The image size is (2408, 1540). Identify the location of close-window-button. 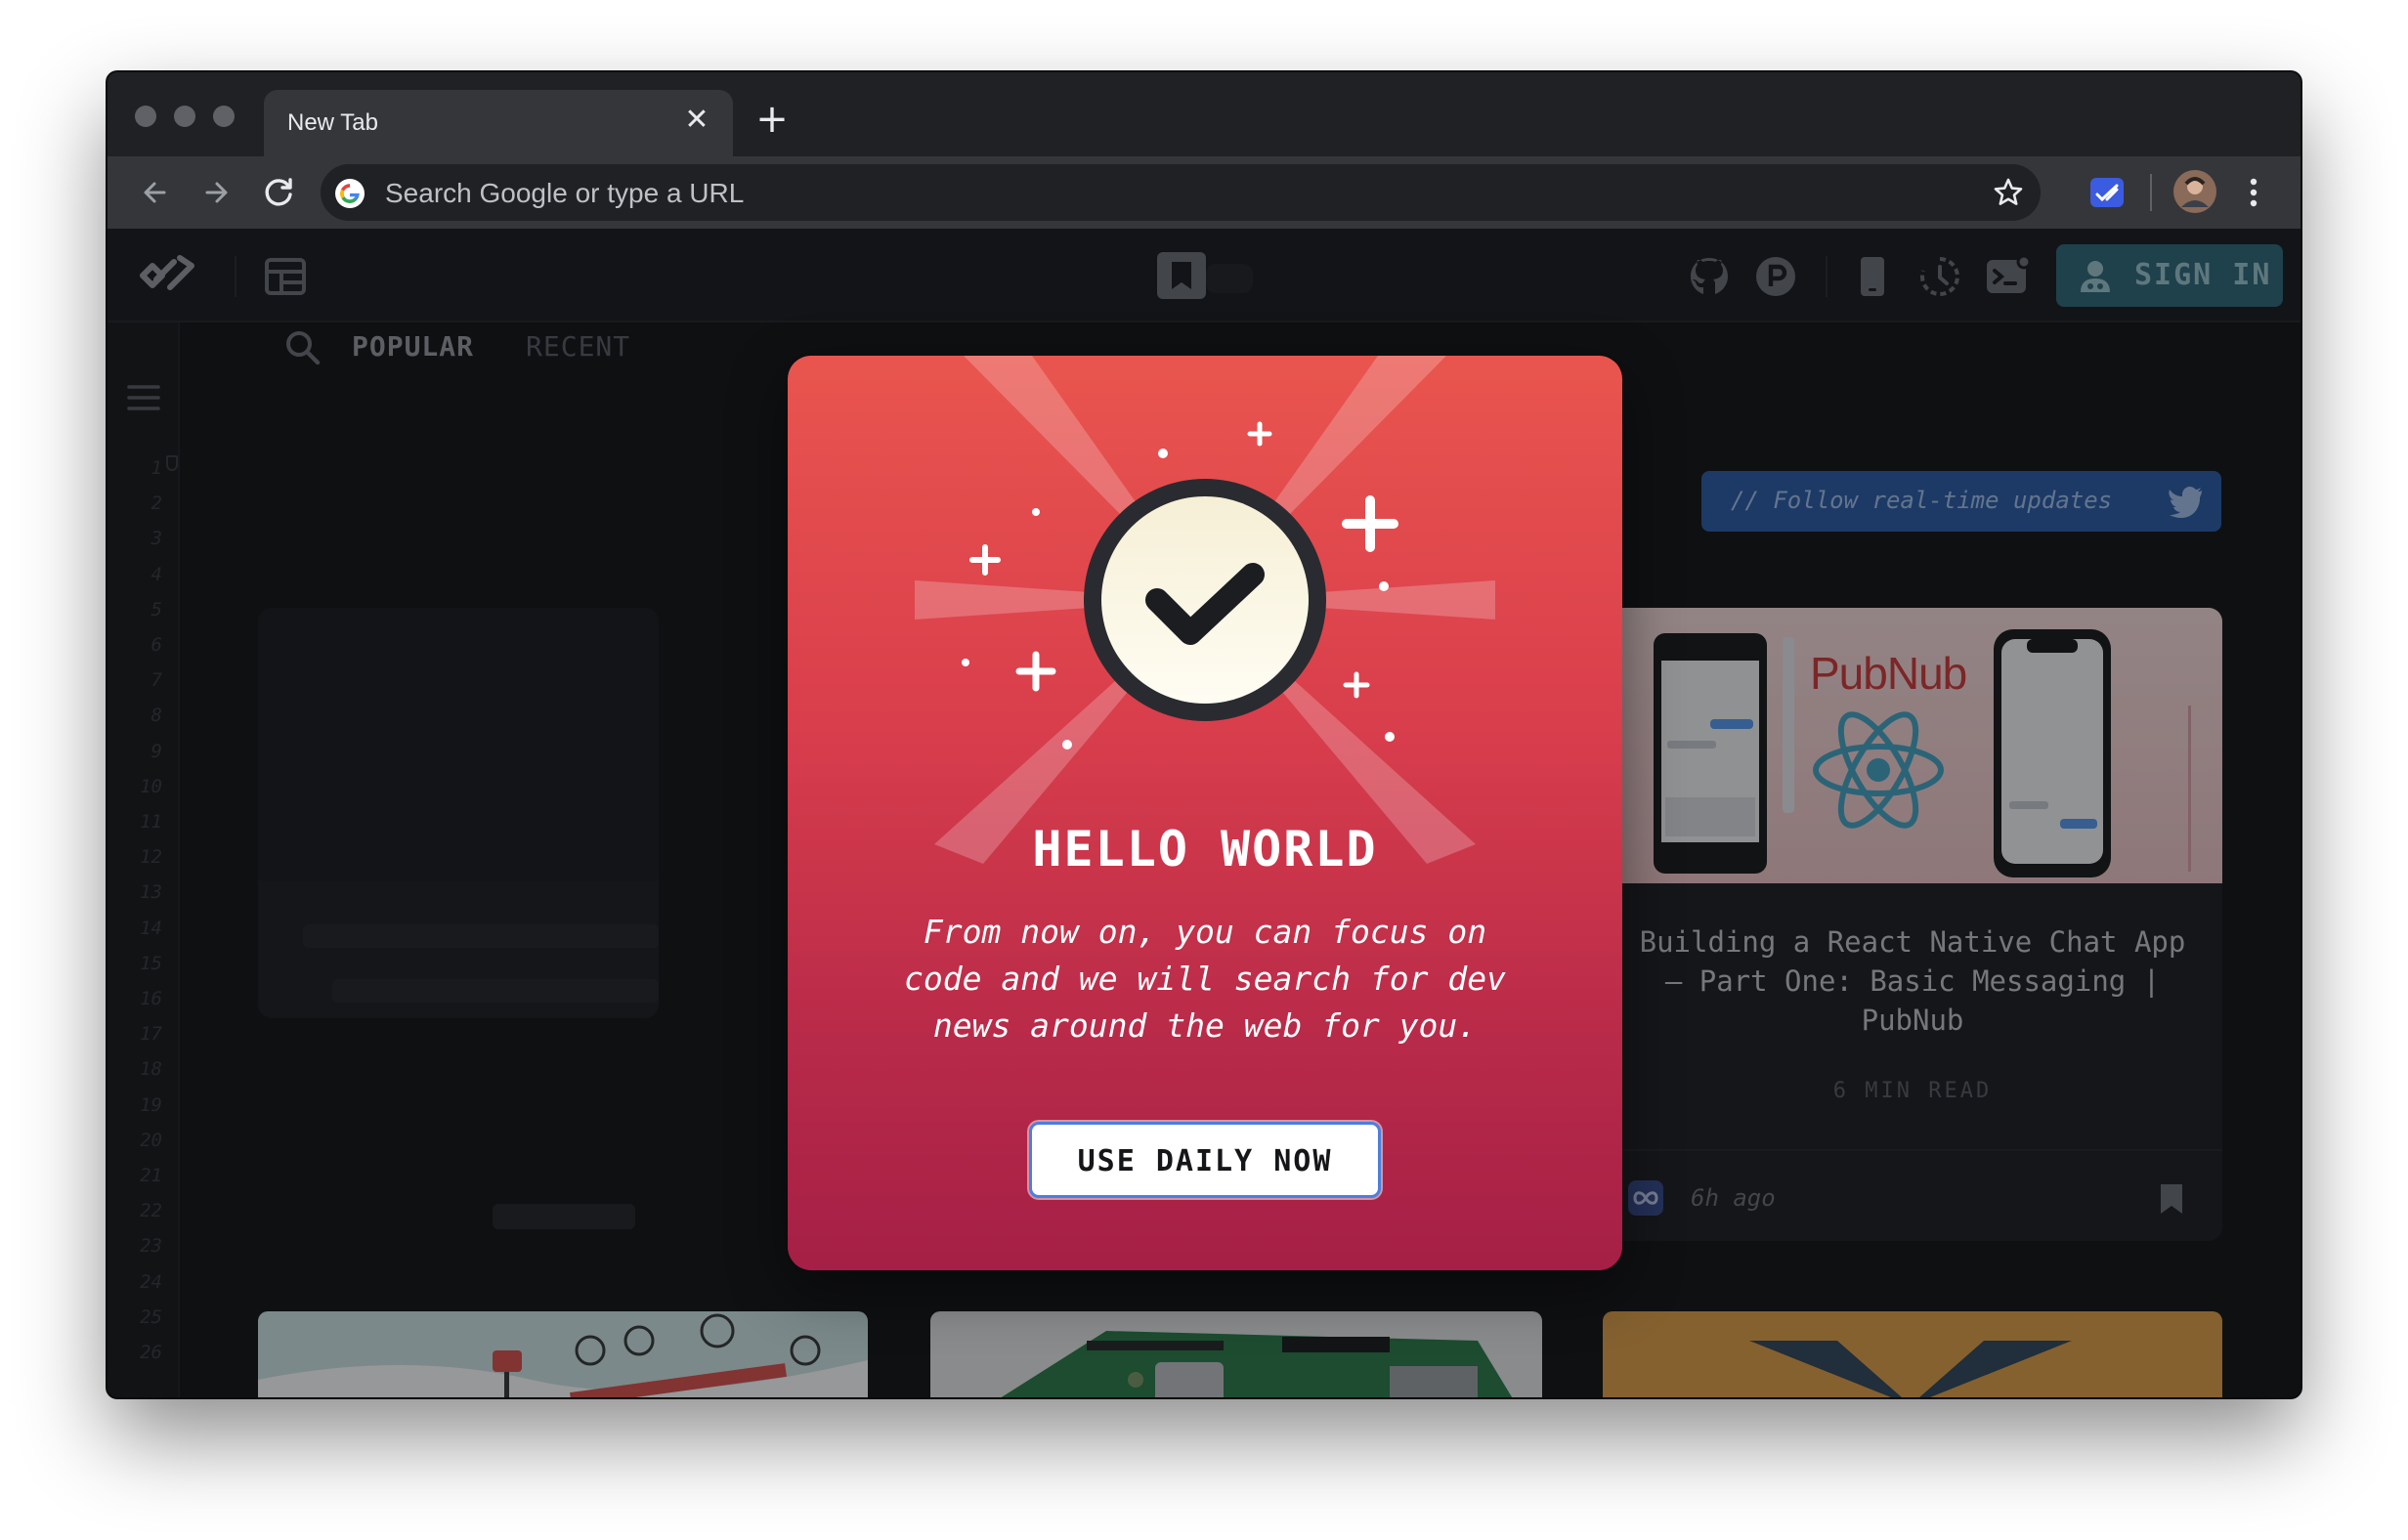
(145, 116).